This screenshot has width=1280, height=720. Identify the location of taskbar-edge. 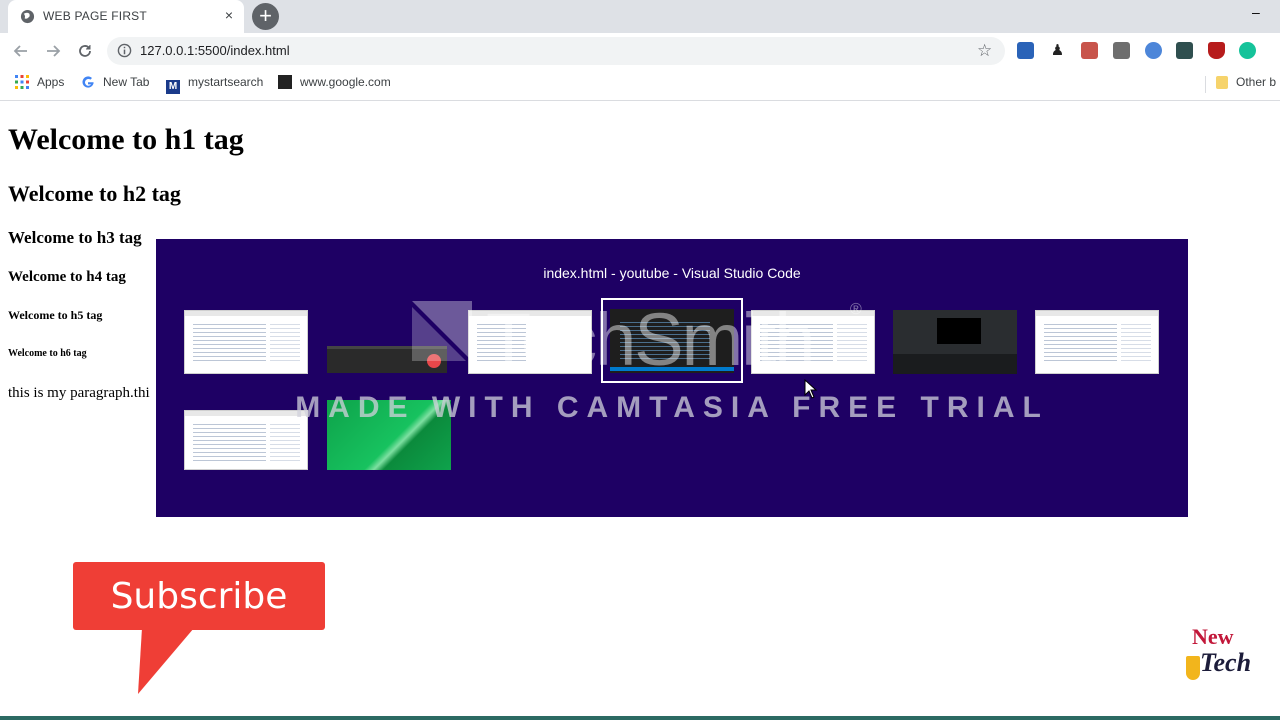
(640, 718).